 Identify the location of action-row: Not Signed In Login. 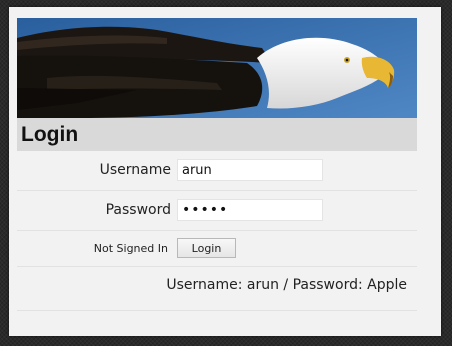
(217, 249).